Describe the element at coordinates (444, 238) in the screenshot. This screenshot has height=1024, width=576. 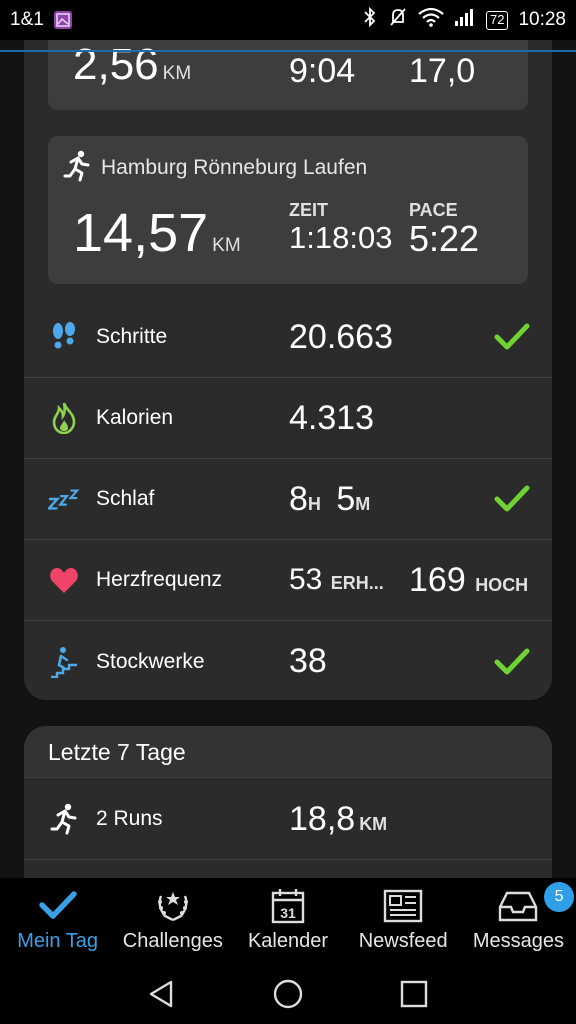
I see `activity-pace: 5:22` at that location.